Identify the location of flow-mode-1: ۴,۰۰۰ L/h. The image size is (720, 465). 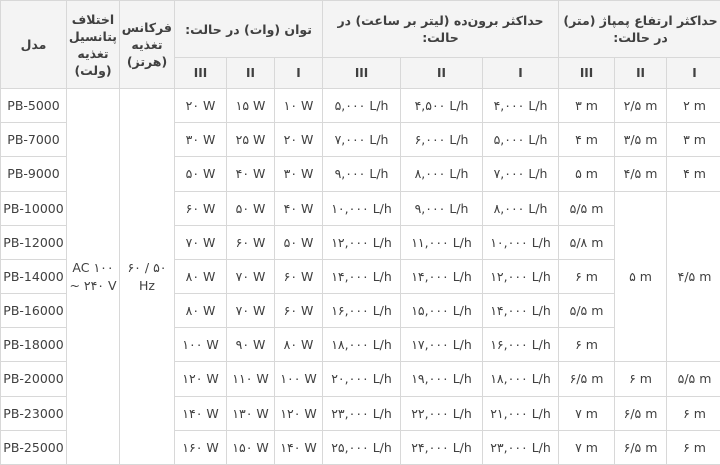
(521, 105).